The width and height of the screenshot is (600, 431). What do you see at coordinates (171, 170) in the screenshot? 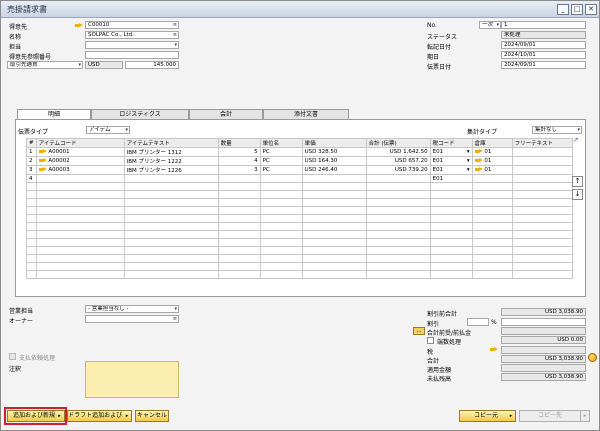
I see `item-text-cell: IBM プリンター 1226` at bounding box center [171, 170].